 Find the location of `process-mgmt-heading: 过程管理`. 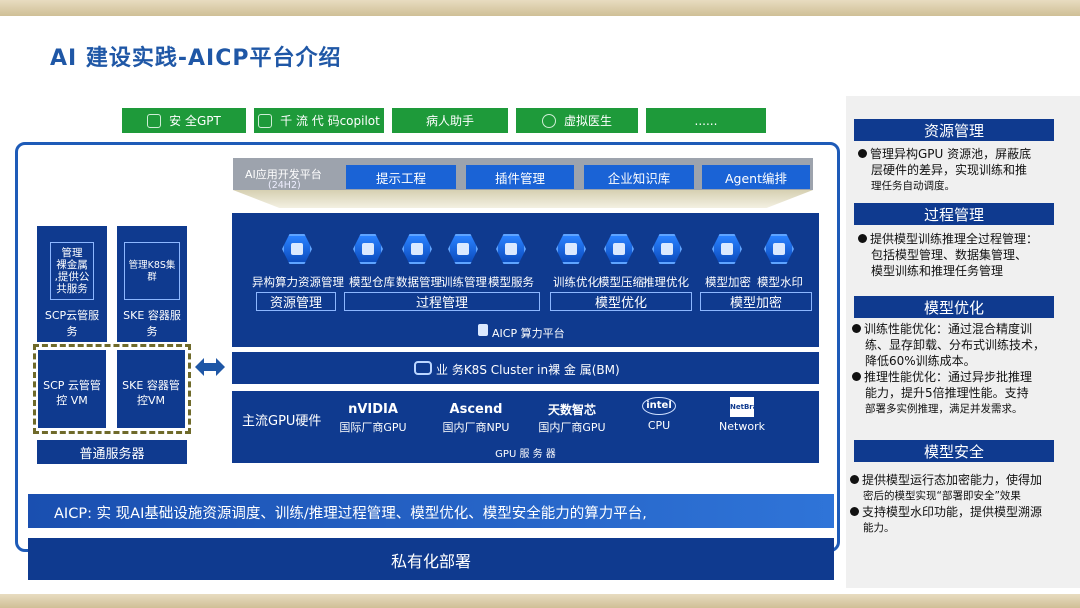

process-mgmt-heading: 过程管理 is located at coordinates (954, 214).